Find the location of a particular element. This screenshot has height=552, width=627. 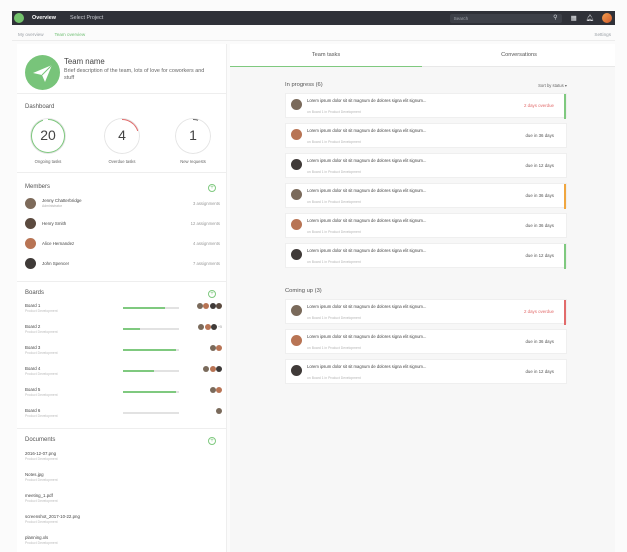

member-row: Alice Hernandez 4 assignments is located at coordinates (122, 245).